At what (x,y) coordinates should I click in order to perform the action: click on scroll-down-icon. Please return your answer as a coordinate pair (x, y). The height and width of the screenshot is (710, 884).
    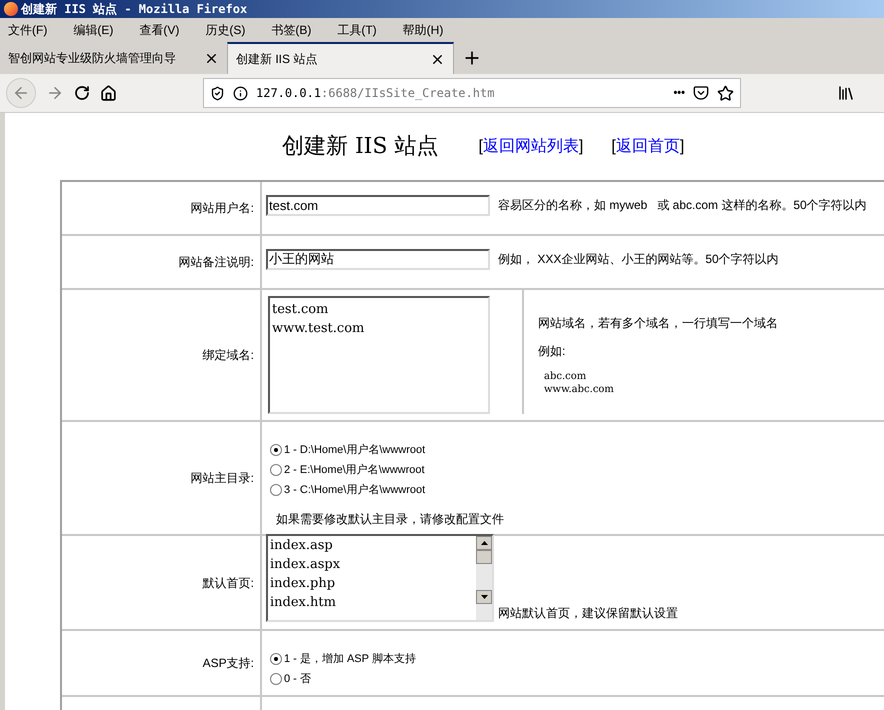
    Looking at the image, I should click on (484, 597).